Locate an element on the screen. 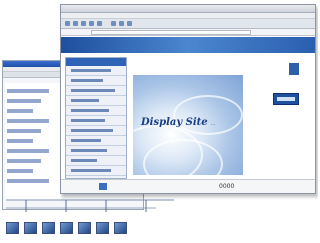 The image size is (320, 243). address-bar is located at coordinates (188, 32).